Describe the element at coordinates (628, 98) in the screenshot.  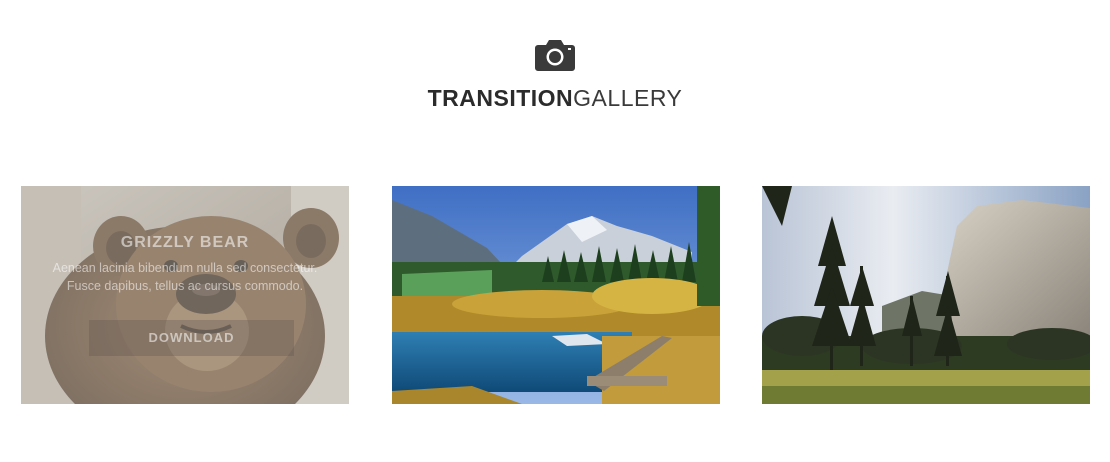
I see `title-light: GALLERY` at that location.